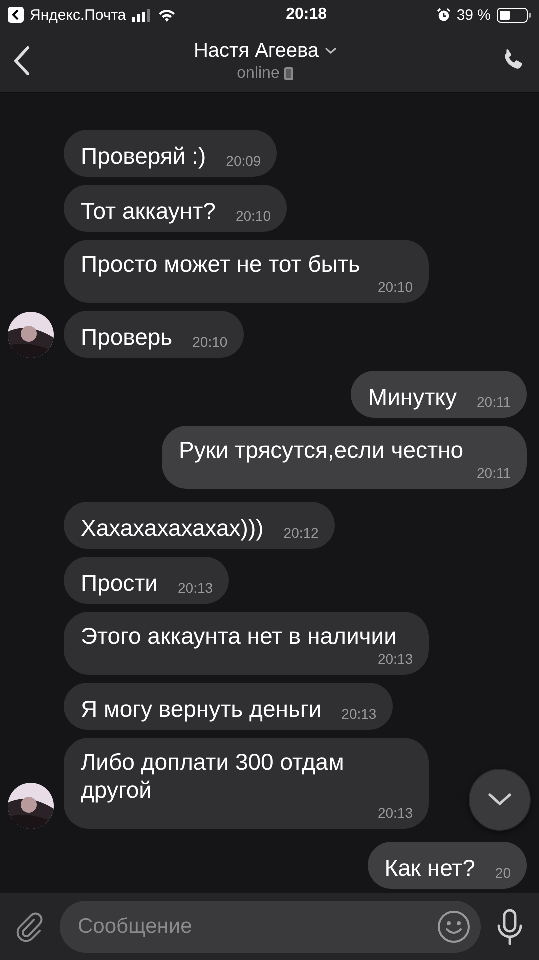 The width and height of the screenshot is (539, 960). Describe the element at coordinates (172, 528) in the screenshot. I see `message-text: Хахахахахахах)))` at that location.